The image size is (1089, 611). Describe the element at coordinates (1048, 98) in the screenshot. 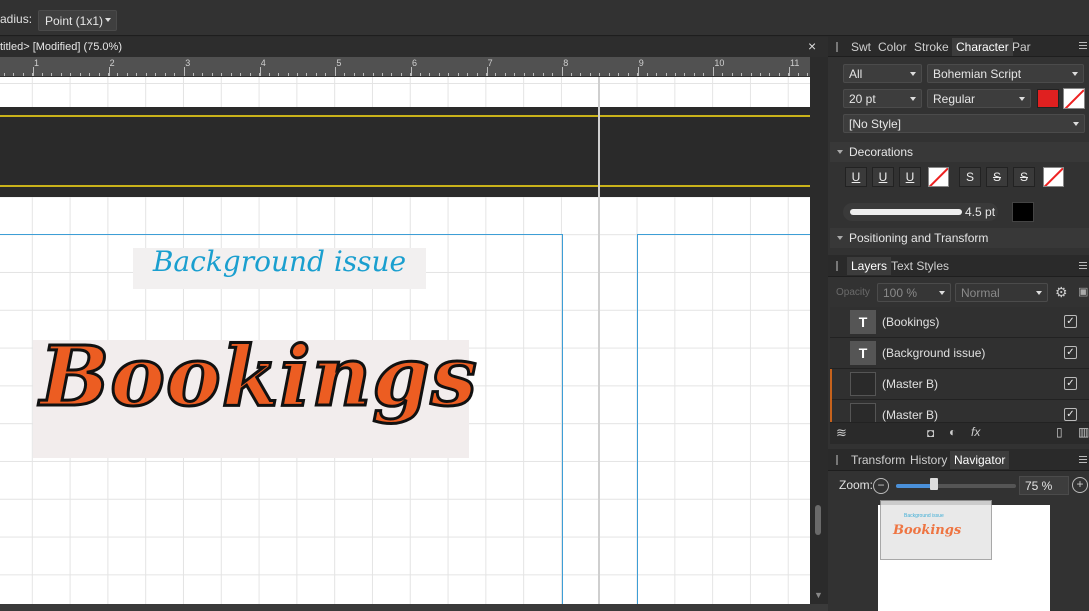

I see `text-fill-color-swatch` at that location.